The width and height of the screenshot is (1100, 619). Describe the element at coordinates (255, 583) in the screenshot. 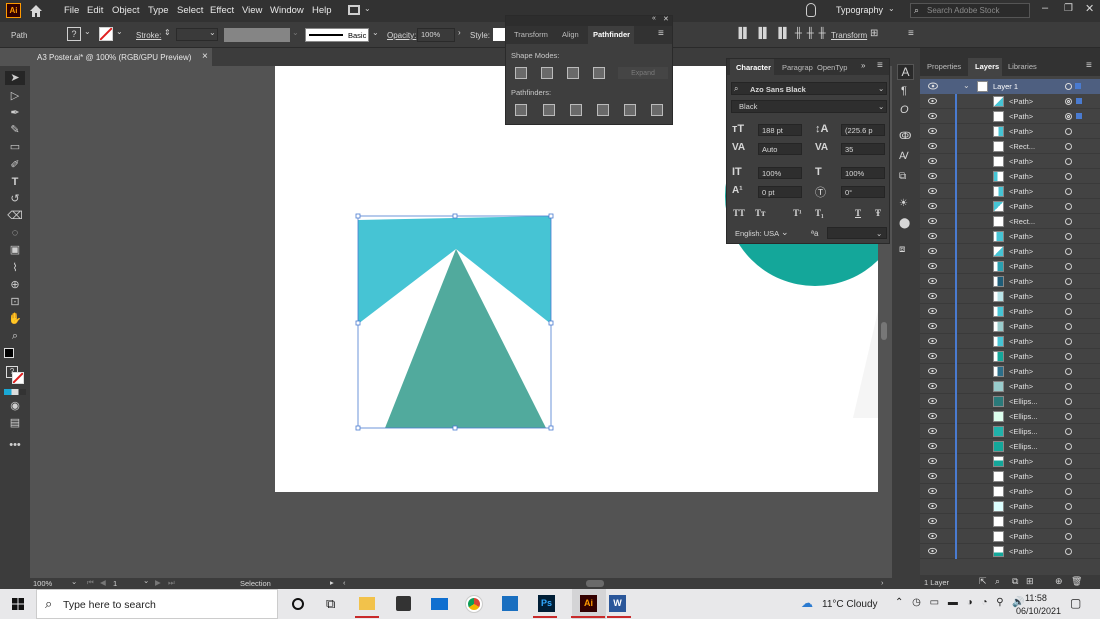

I see `status-mode: Selection` at that location.